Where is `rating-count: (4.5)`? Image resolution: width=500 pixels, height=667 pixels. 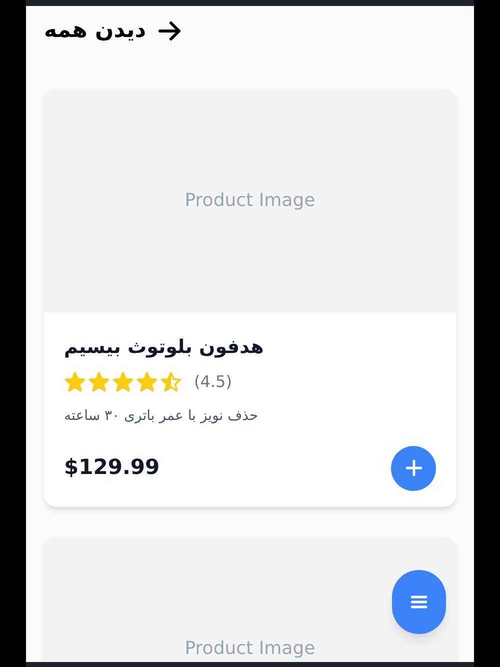
rating-count: (4.5) is located at coordinates (213, 381).